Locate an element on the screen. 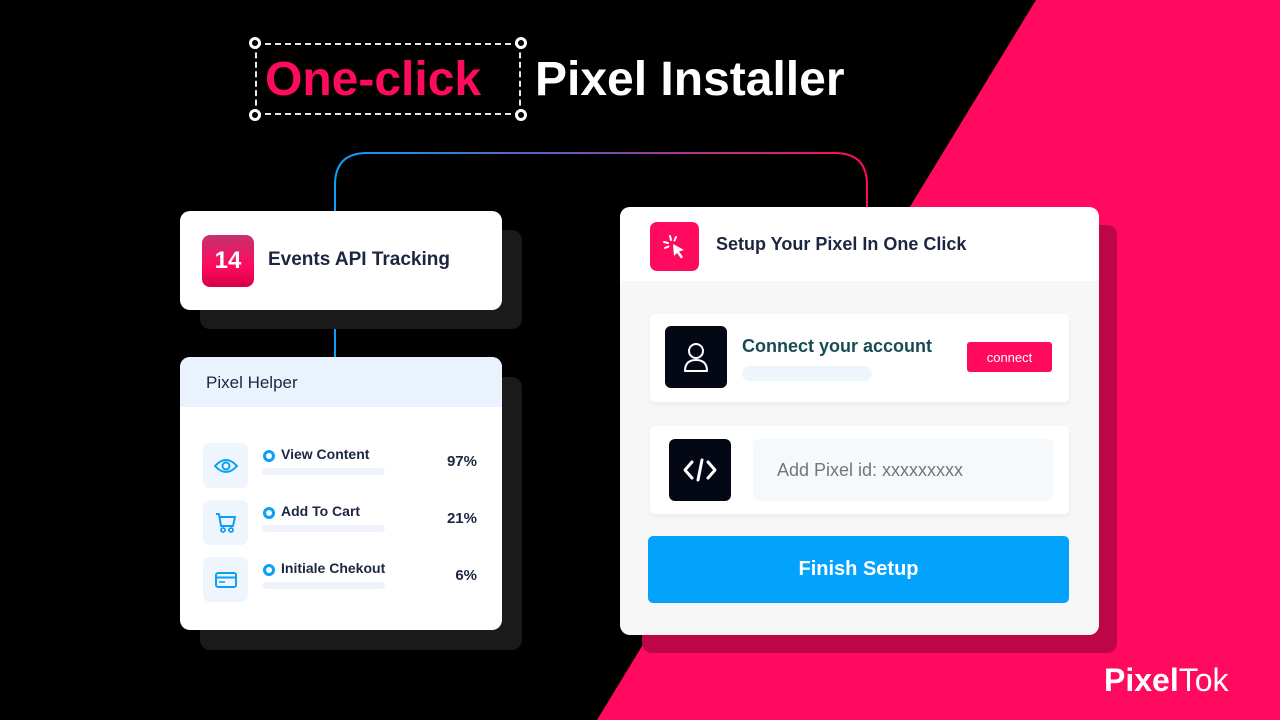 The image size is (1280, 720). cart-icon is located at coordinates (225, 522).